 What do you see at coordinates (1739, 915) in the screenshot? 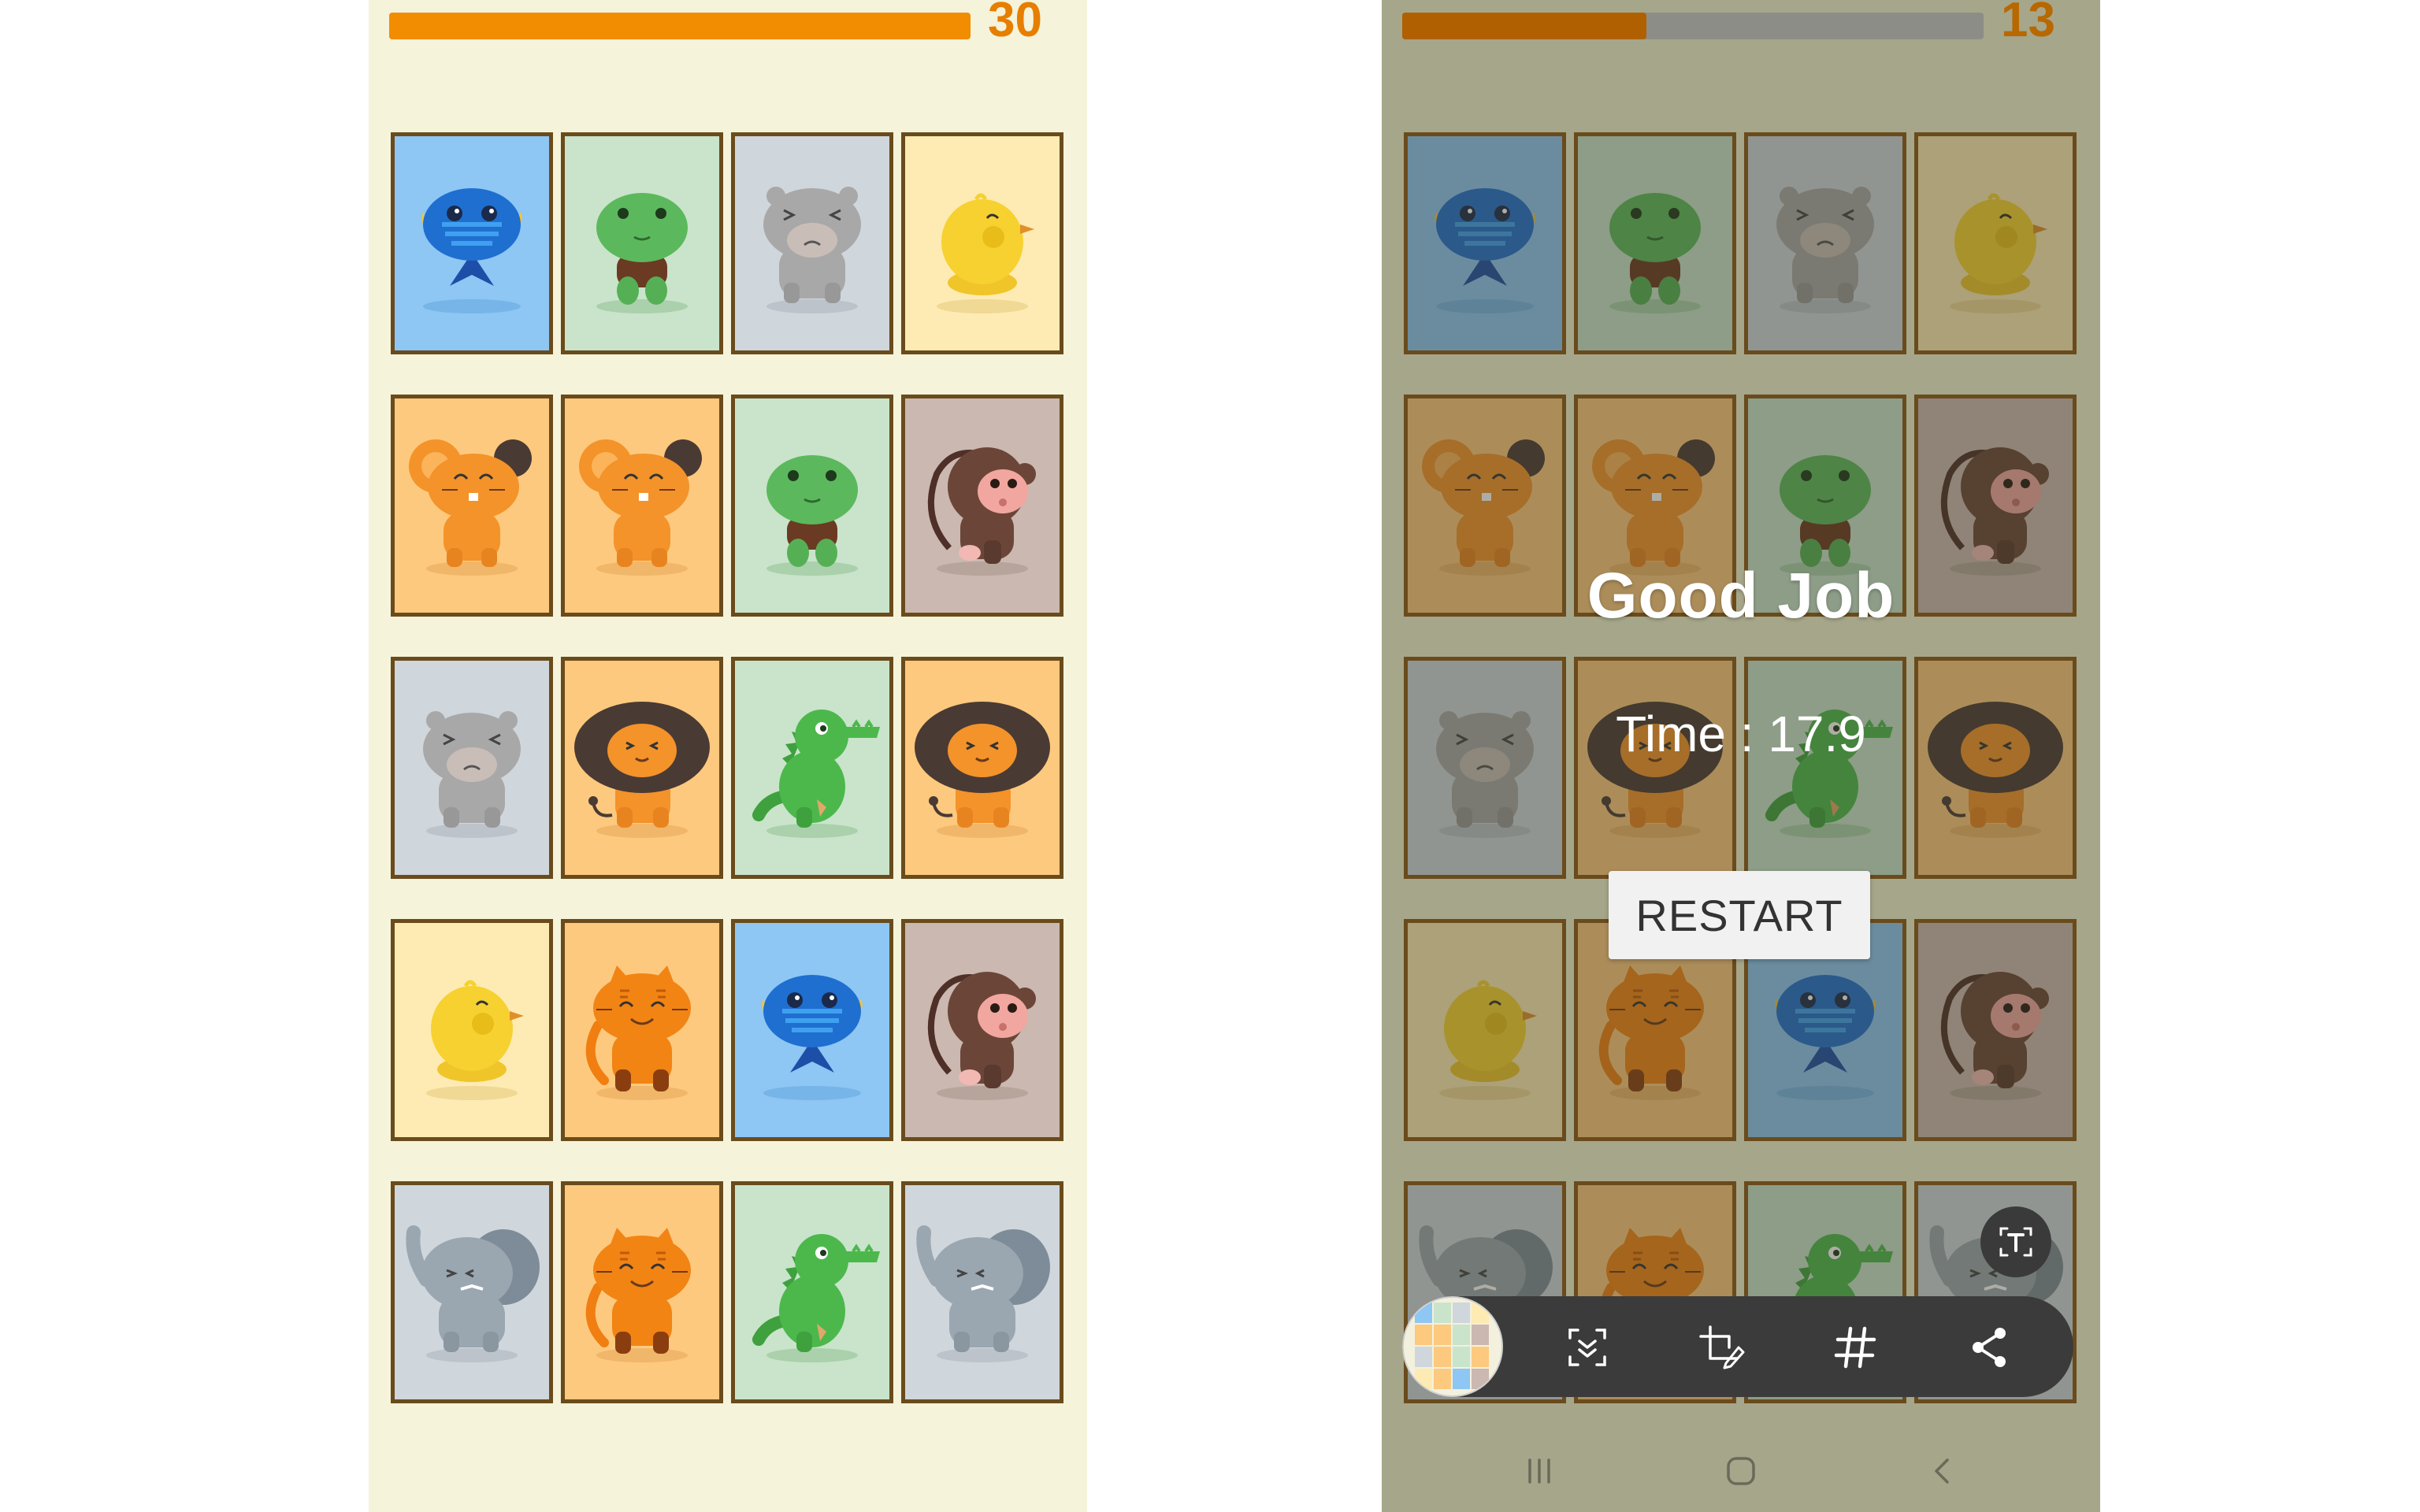
I see `restart-button: RESTART` at bounding box center [1739, 915].